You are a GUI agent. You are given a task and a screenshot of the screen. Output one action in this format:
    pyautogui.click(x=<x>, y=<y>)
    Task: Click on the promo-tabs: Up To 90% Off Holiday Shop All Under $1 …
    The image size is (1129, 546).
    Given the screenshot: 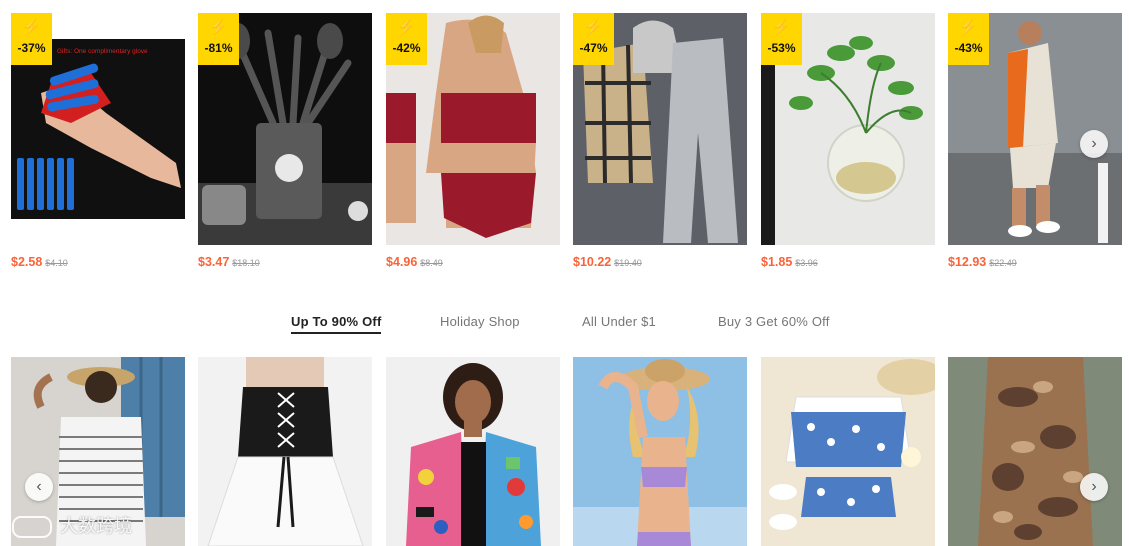 What is the action you would take?
    pyautogui.click(x=564, y=323)
    